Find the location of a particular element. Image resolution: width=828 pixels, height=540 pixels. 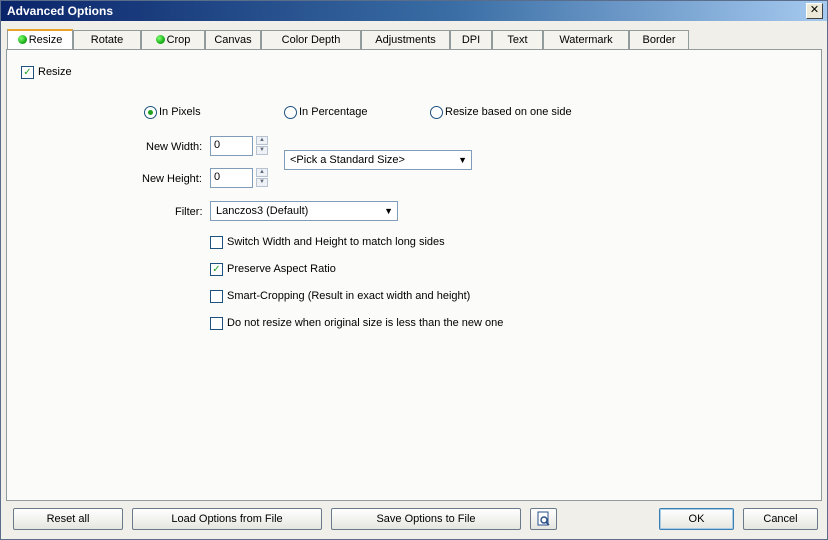

height-down-button: ▼ is located at coordinates (262, 182).